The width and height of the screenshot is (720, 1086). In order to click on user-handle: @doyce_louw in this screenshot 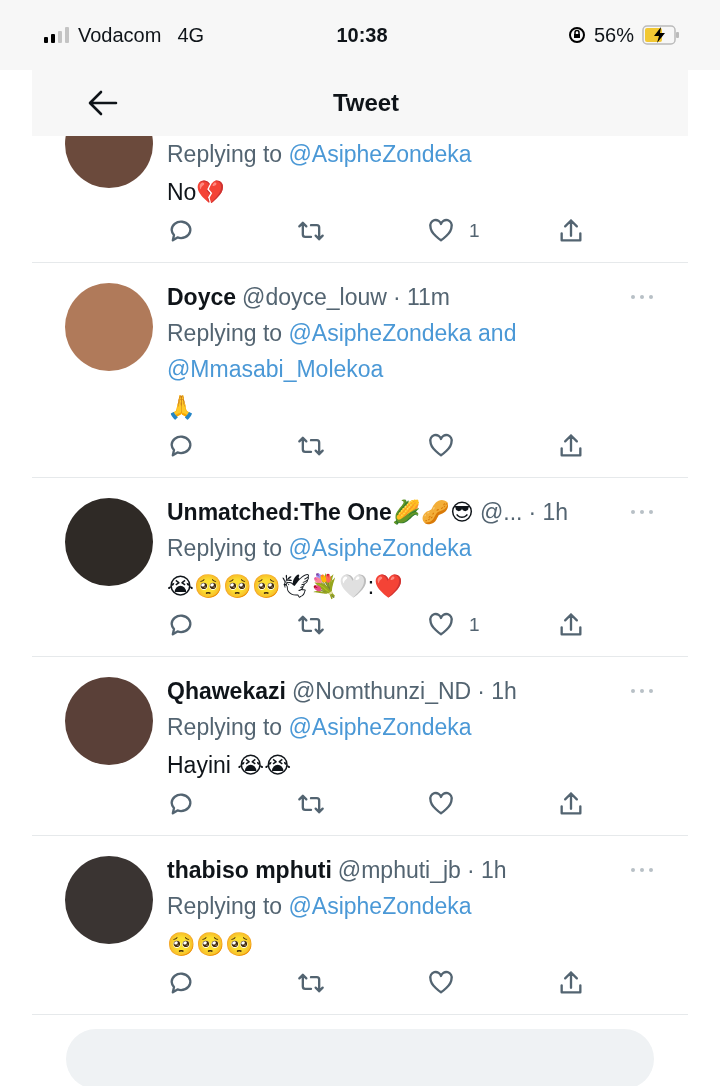, I will do `click(314, 297)`.